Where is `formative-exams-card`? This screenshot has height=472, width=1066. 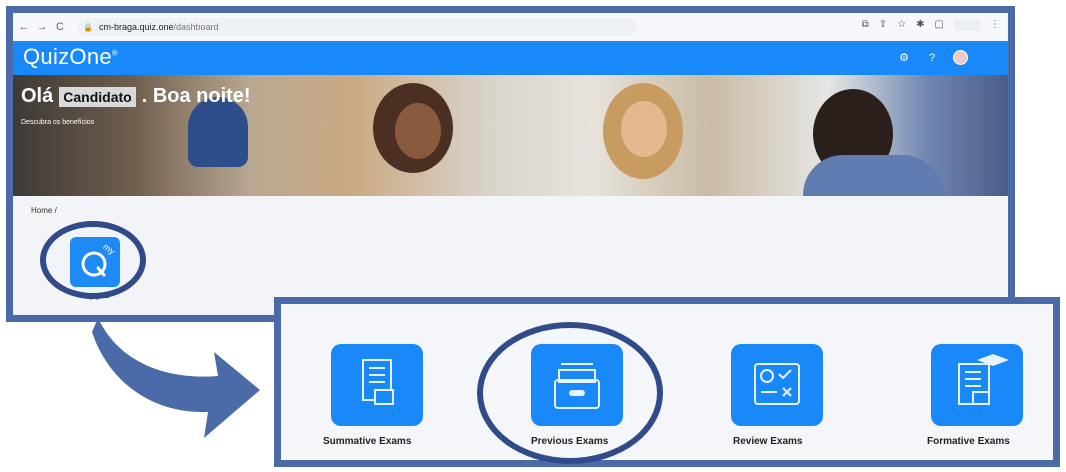
formative-exams-card is located at coordinates (977, 385).